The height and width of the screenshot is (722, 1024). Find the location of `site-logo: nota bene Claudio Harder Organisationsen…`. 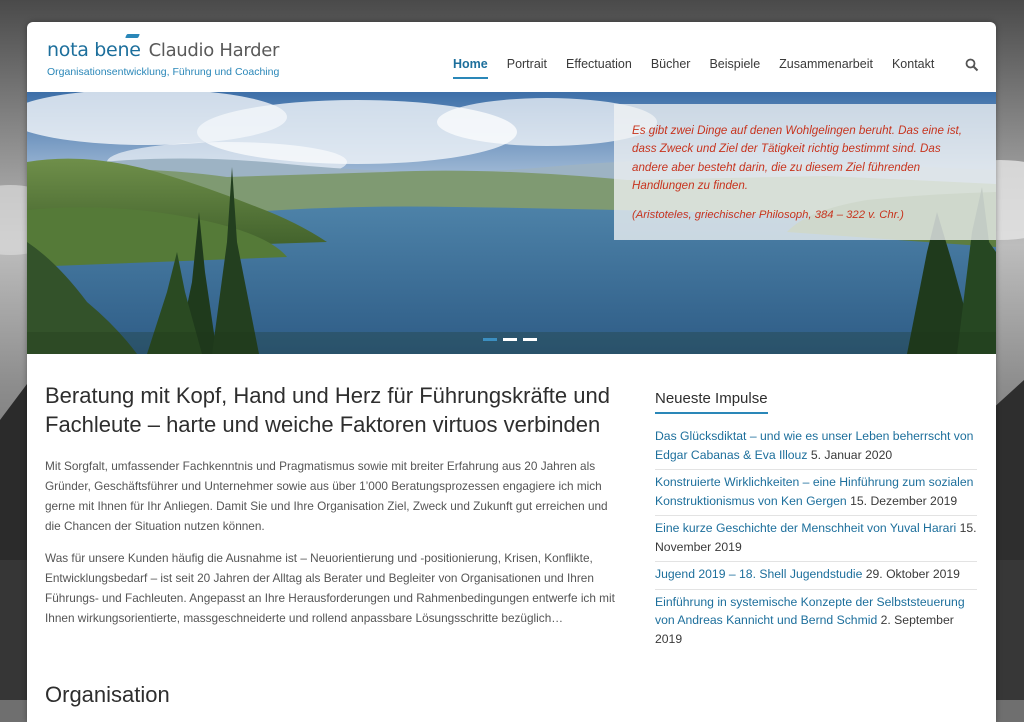

site-logo: nota bene Claudio Harder Organisationsen… is located at coordinates (163, 56).